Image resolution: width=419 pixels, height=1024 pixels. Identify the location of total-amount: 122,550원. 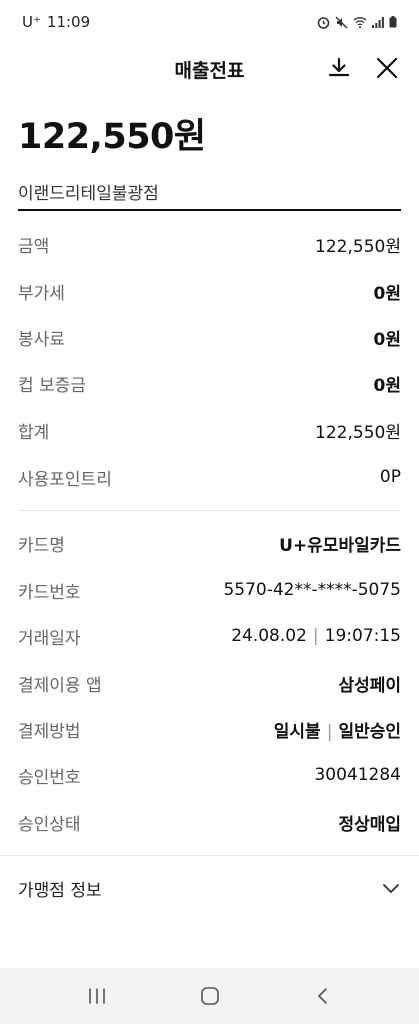
(112, 137).